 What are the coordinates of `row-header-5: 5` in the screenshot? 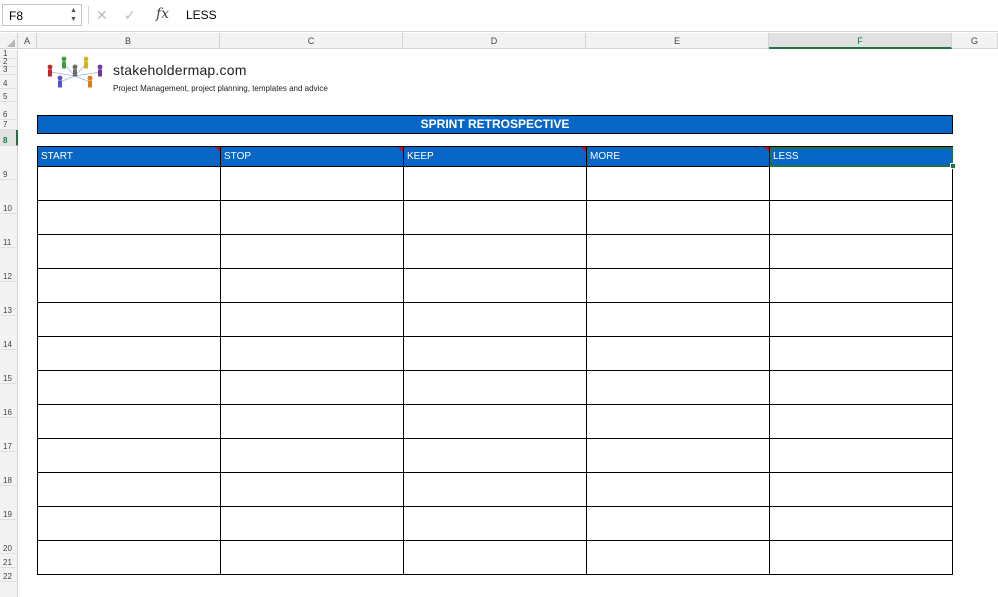 It's located at (9, 95).